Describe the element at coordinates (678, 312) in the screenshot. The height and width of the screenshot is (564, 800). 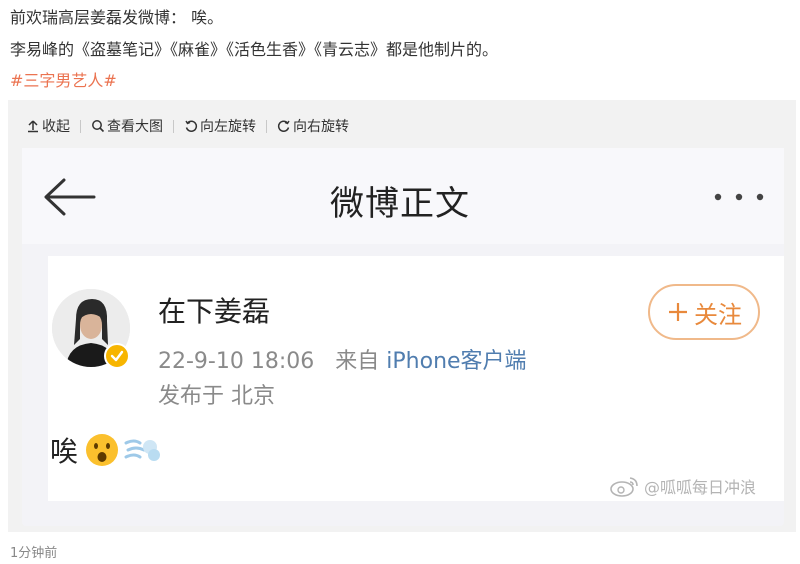
I see `plus-icon` at that location.